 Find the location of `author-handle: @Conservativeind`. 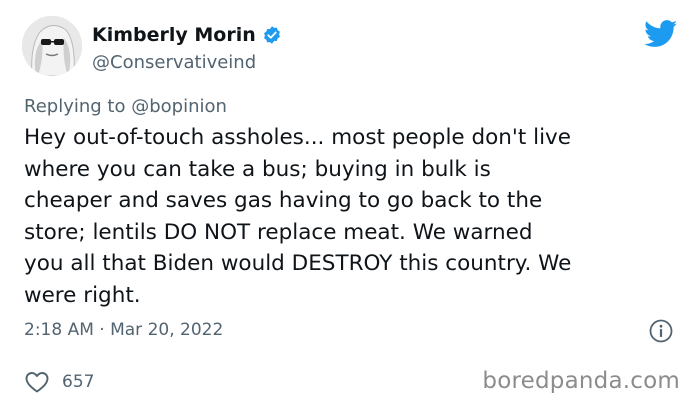

author-handle: @Conservativeind is located at coordinates (174, 62).